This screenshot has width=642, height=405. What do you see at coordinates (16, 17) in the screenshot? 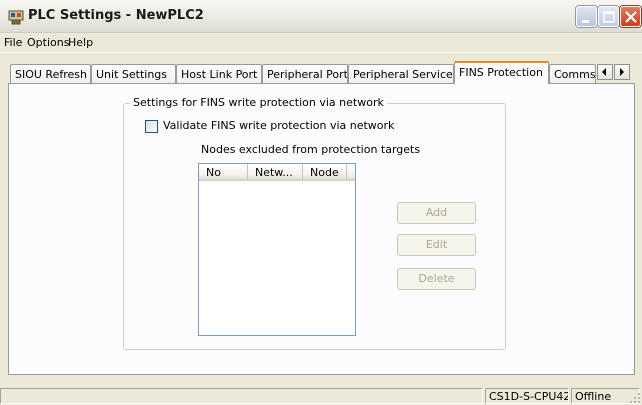
I see `plc-app-icon` at bounding box center [16, 17].